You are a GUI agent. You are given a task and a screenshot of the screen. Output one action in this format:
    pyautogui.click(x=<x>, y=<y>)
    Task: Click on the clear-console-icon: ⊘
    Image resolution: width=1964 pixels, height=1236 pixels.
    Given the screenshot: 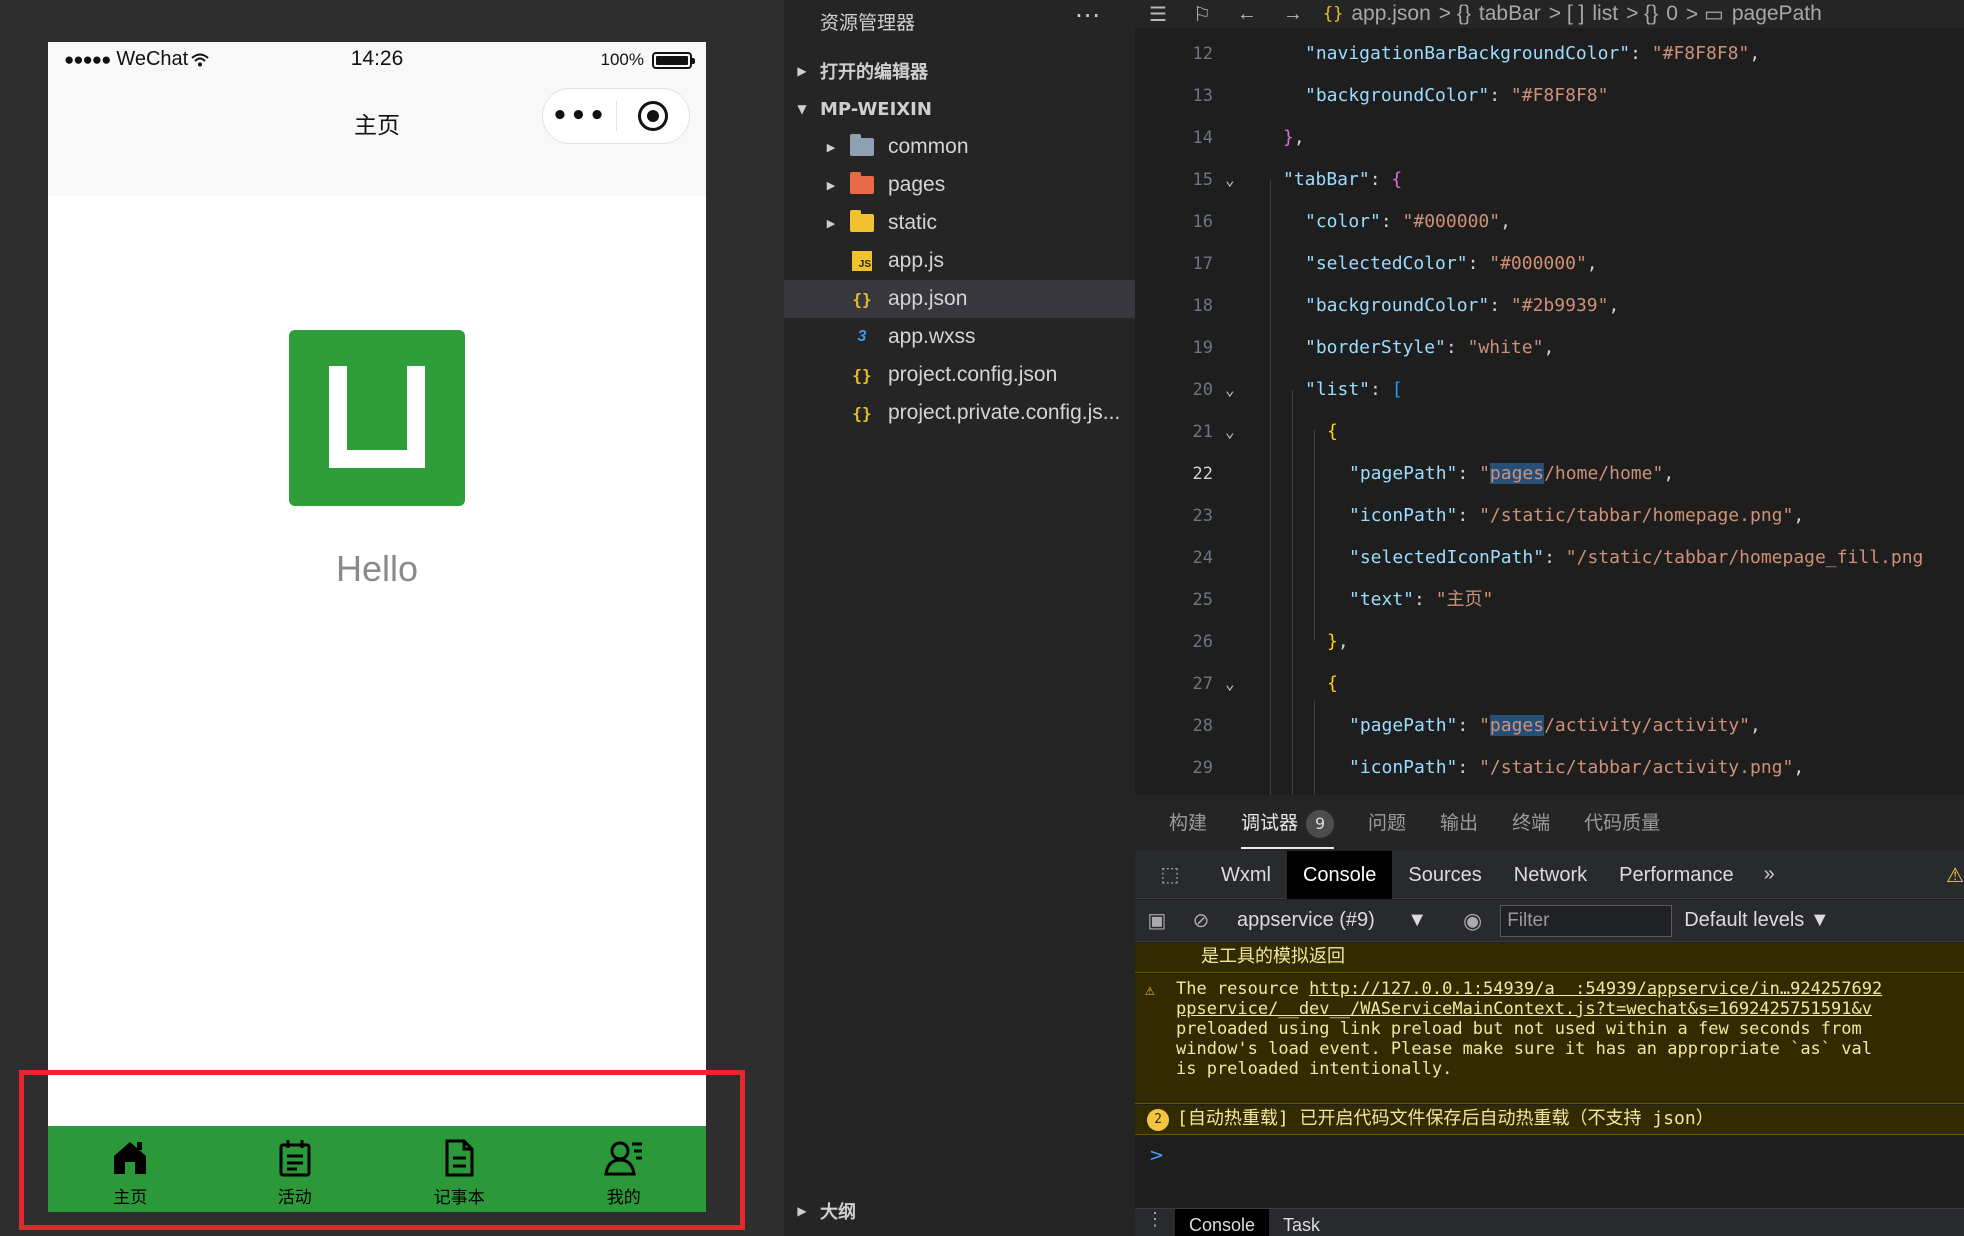 What is the action you would take?
    pyautogui.click(x=1201, y=920)
    